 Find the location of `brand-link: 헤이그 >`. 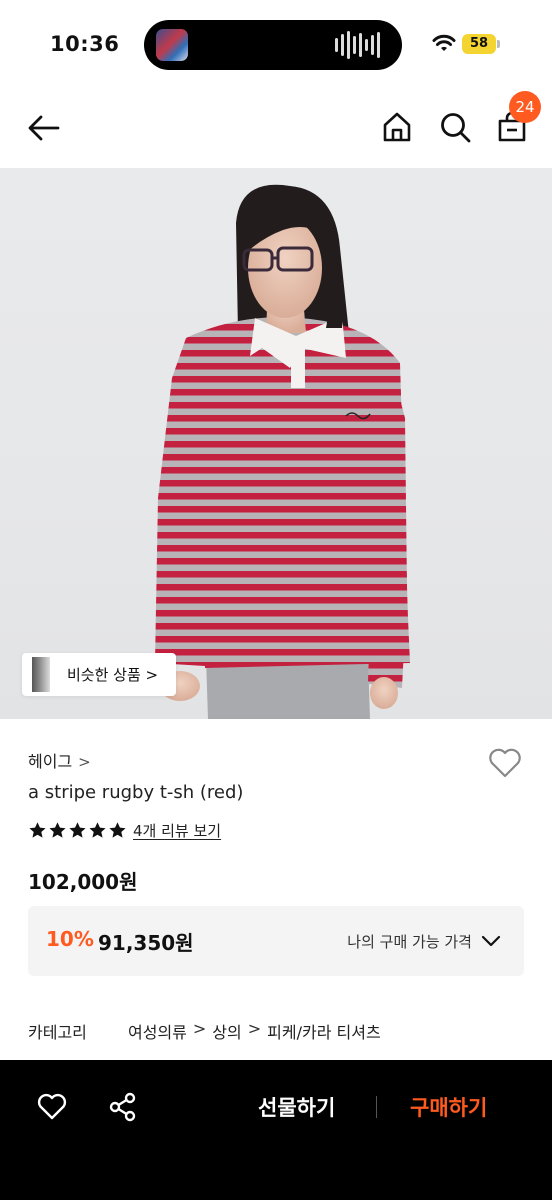

brand-link: 헤이그 > is located at coordinates (59, 760).